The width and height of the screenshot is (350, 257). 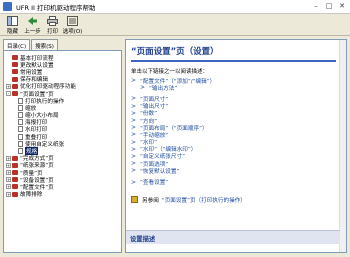 I want to click on options-icon, so click(x=72, y=21).